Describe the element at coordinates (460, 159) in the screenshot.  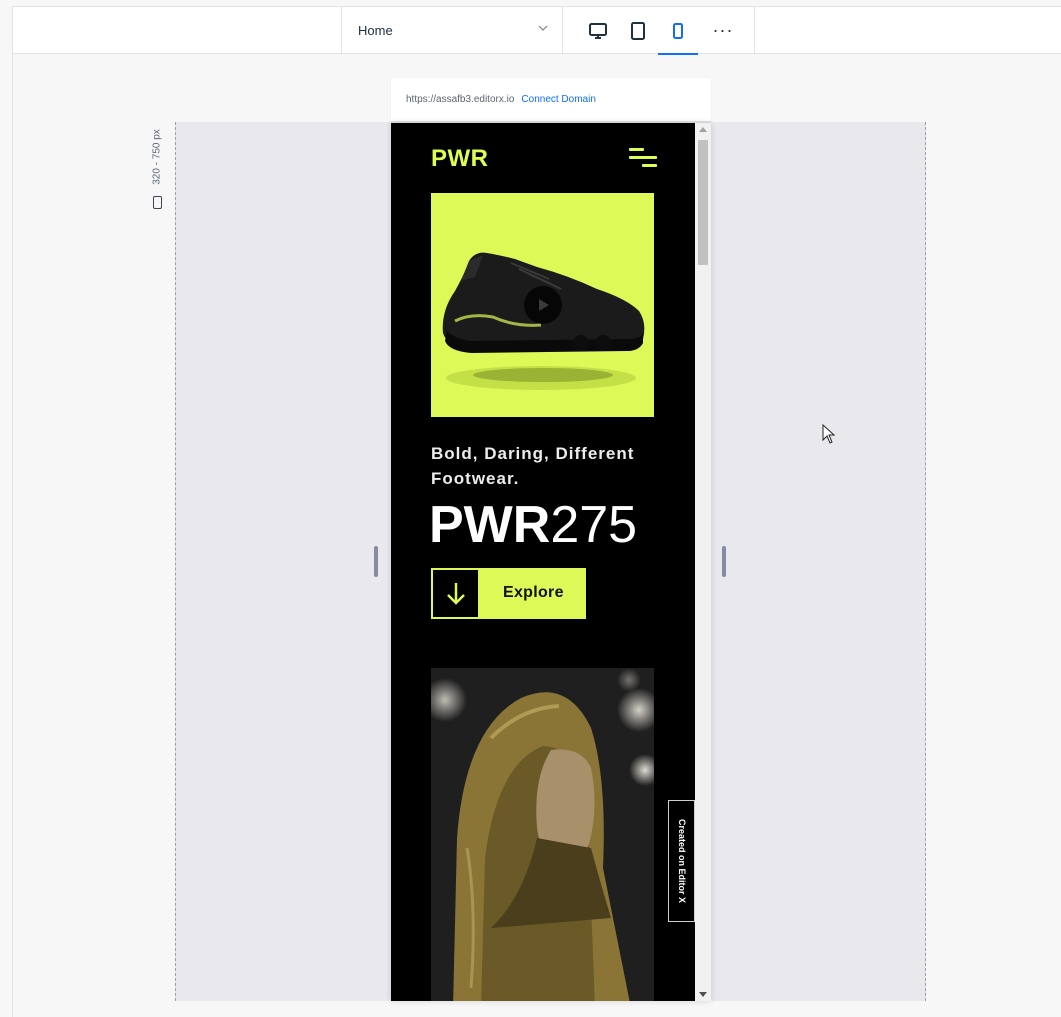
I see `site-logo: PWR` at that location.